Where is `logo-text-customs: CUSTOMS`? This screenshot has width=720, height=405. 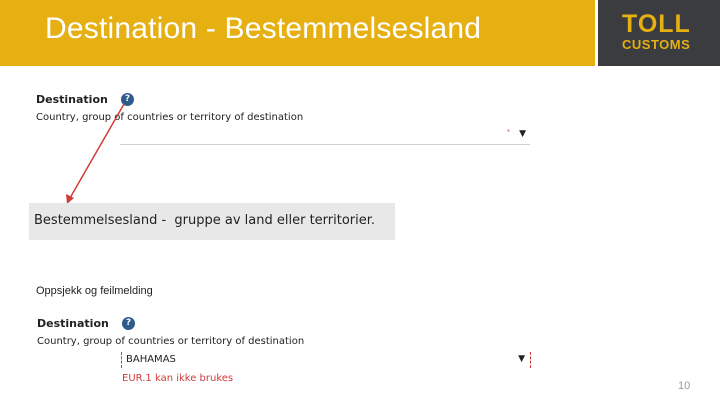 logo-text-customs: CUSTOMS is located at coordinates (656, 44).